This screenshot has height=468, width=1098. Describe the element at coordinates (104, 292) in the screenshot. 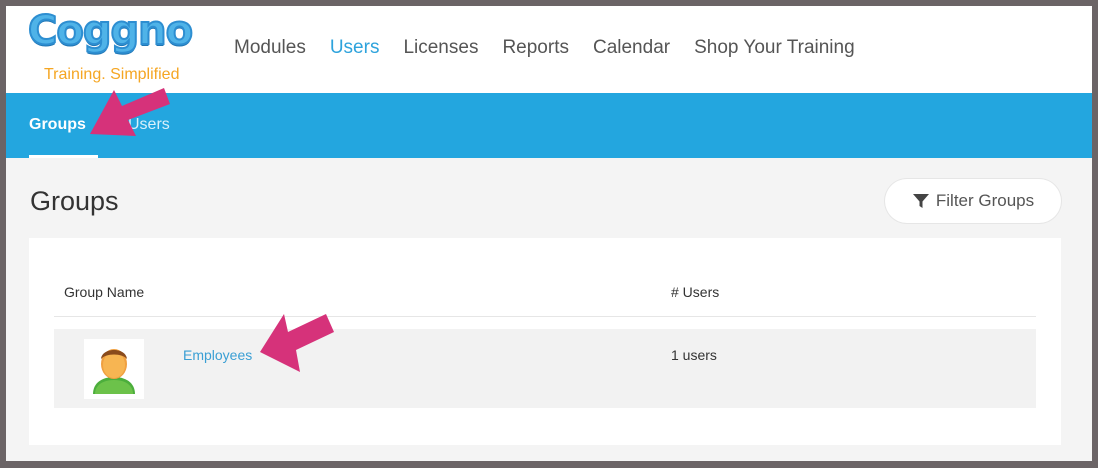

I see `column-header-group-name: Group Name` at that location.